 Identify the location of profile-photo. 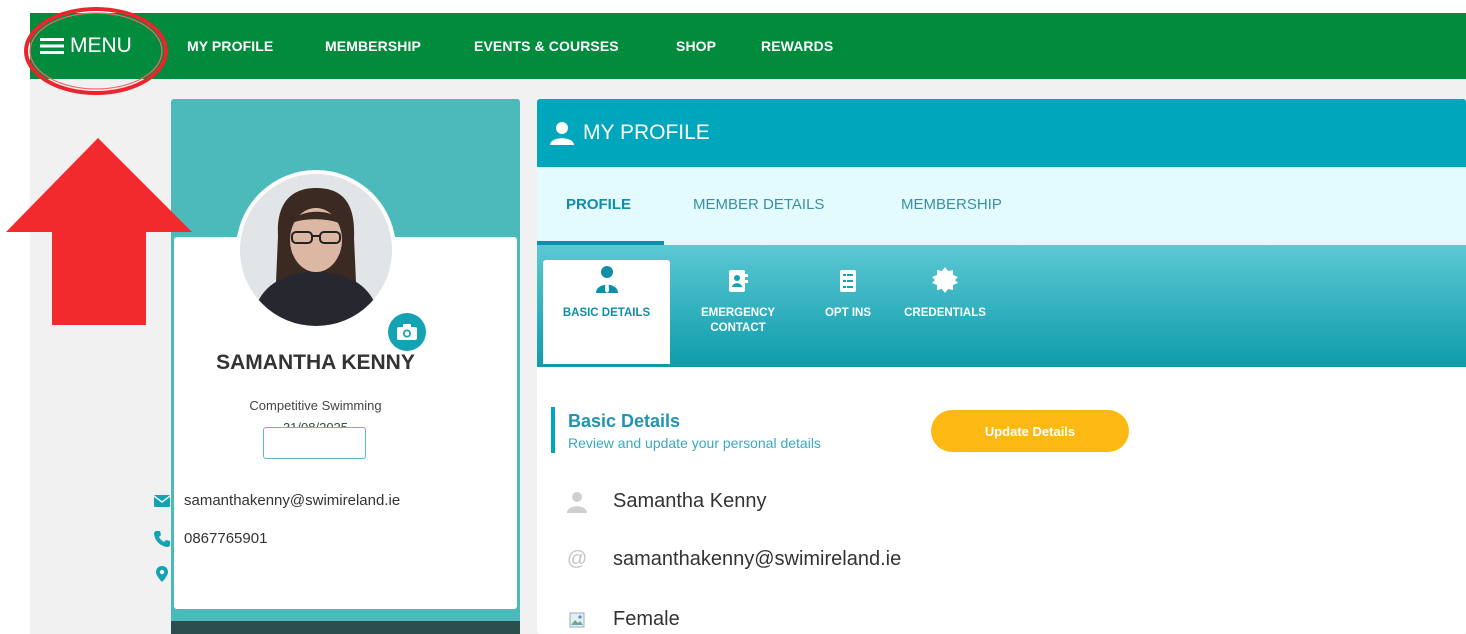
(316, 250).